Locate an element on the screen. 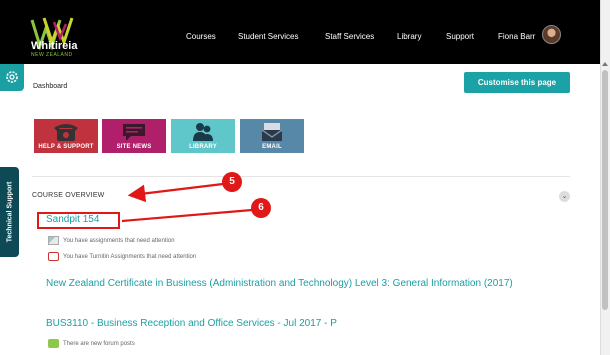 This screenshot has height=355, width=610. annotation-badge: 5 is located at coordinates (232, 182).